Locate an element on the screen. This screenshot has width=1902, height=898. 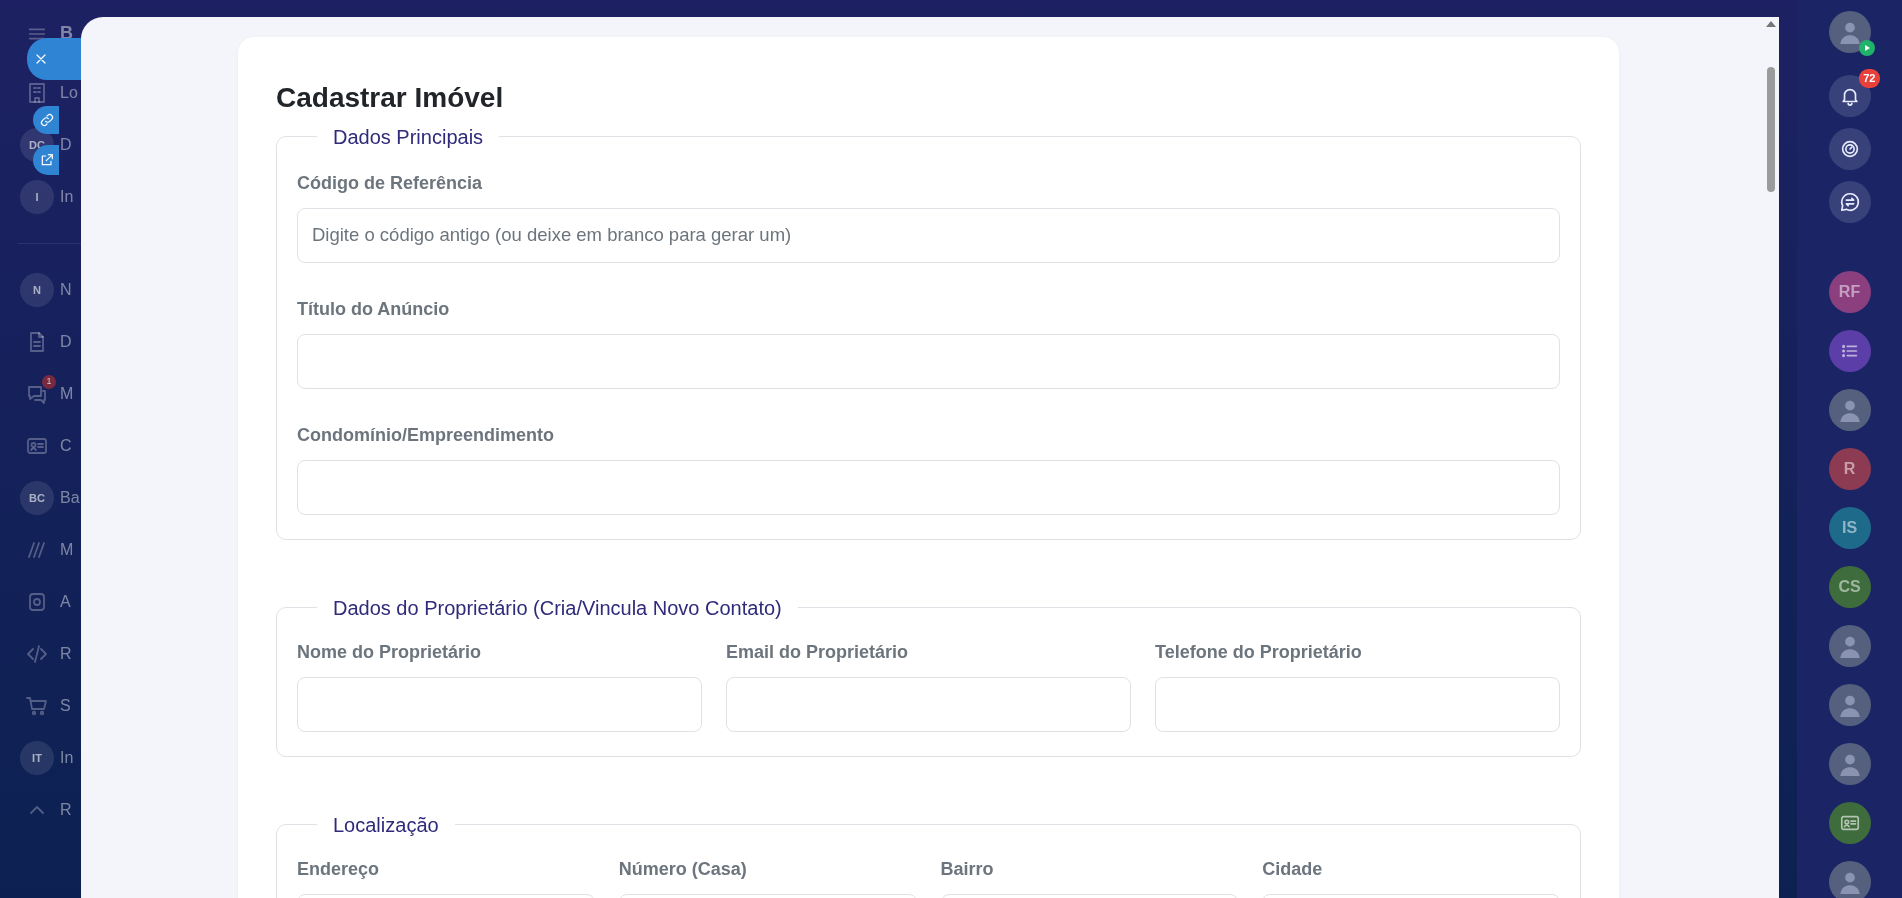
field-label: Título do Anúncio is located at coordinates (374, 309).